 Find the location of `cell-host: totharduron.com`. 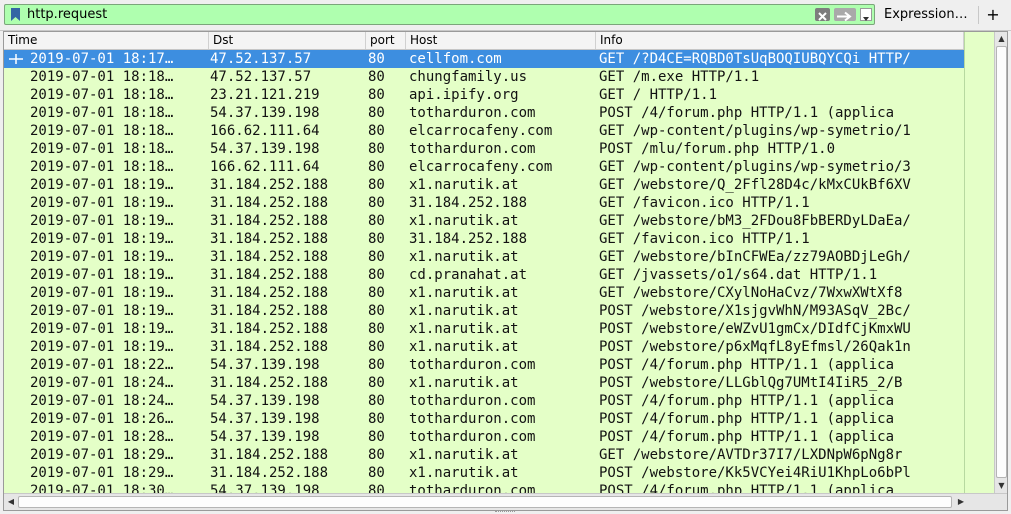

cell-host: totharduron.com is located at coordinates (472, 113).